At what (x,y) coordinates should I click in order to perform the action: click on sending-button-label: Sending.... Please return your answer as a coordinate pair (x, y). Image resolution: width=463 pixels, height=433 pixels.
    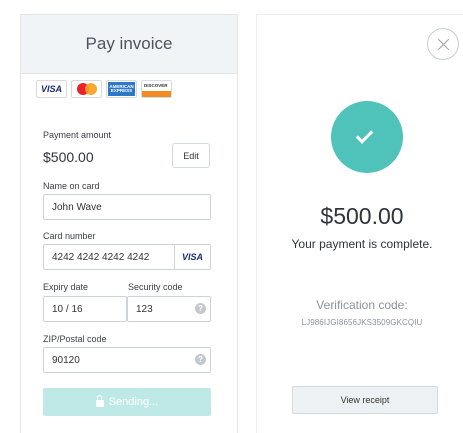
    Looking at the image, I should click on (133, 402).